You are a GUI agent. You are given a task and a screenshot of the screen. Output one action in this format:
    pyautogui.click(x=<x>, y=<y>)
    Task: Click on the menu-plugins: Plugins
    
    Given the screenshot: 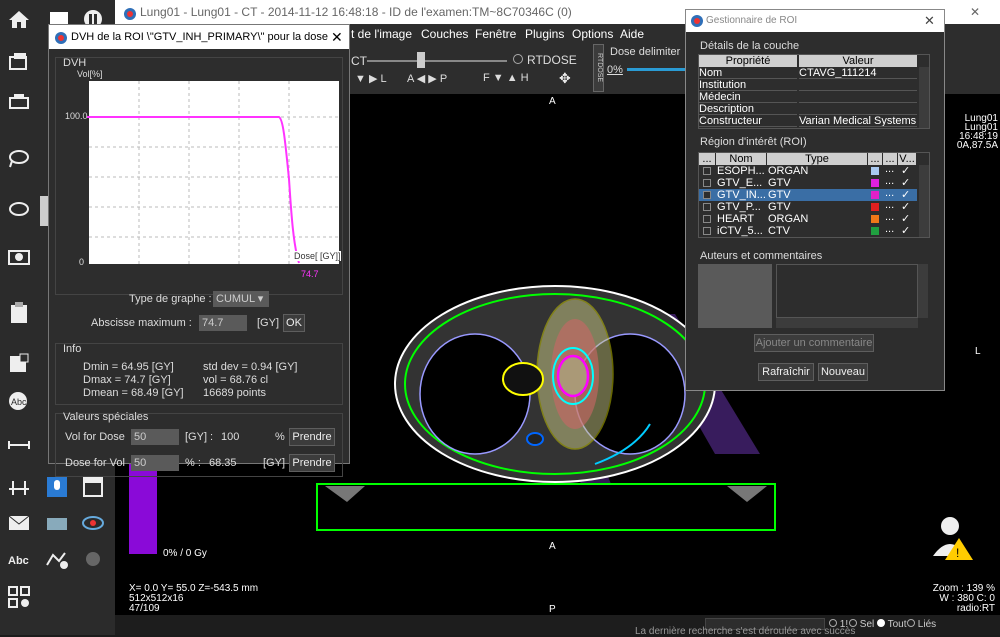 What is the action you would take?
    pyautogui.click(x=544, y=34)
    